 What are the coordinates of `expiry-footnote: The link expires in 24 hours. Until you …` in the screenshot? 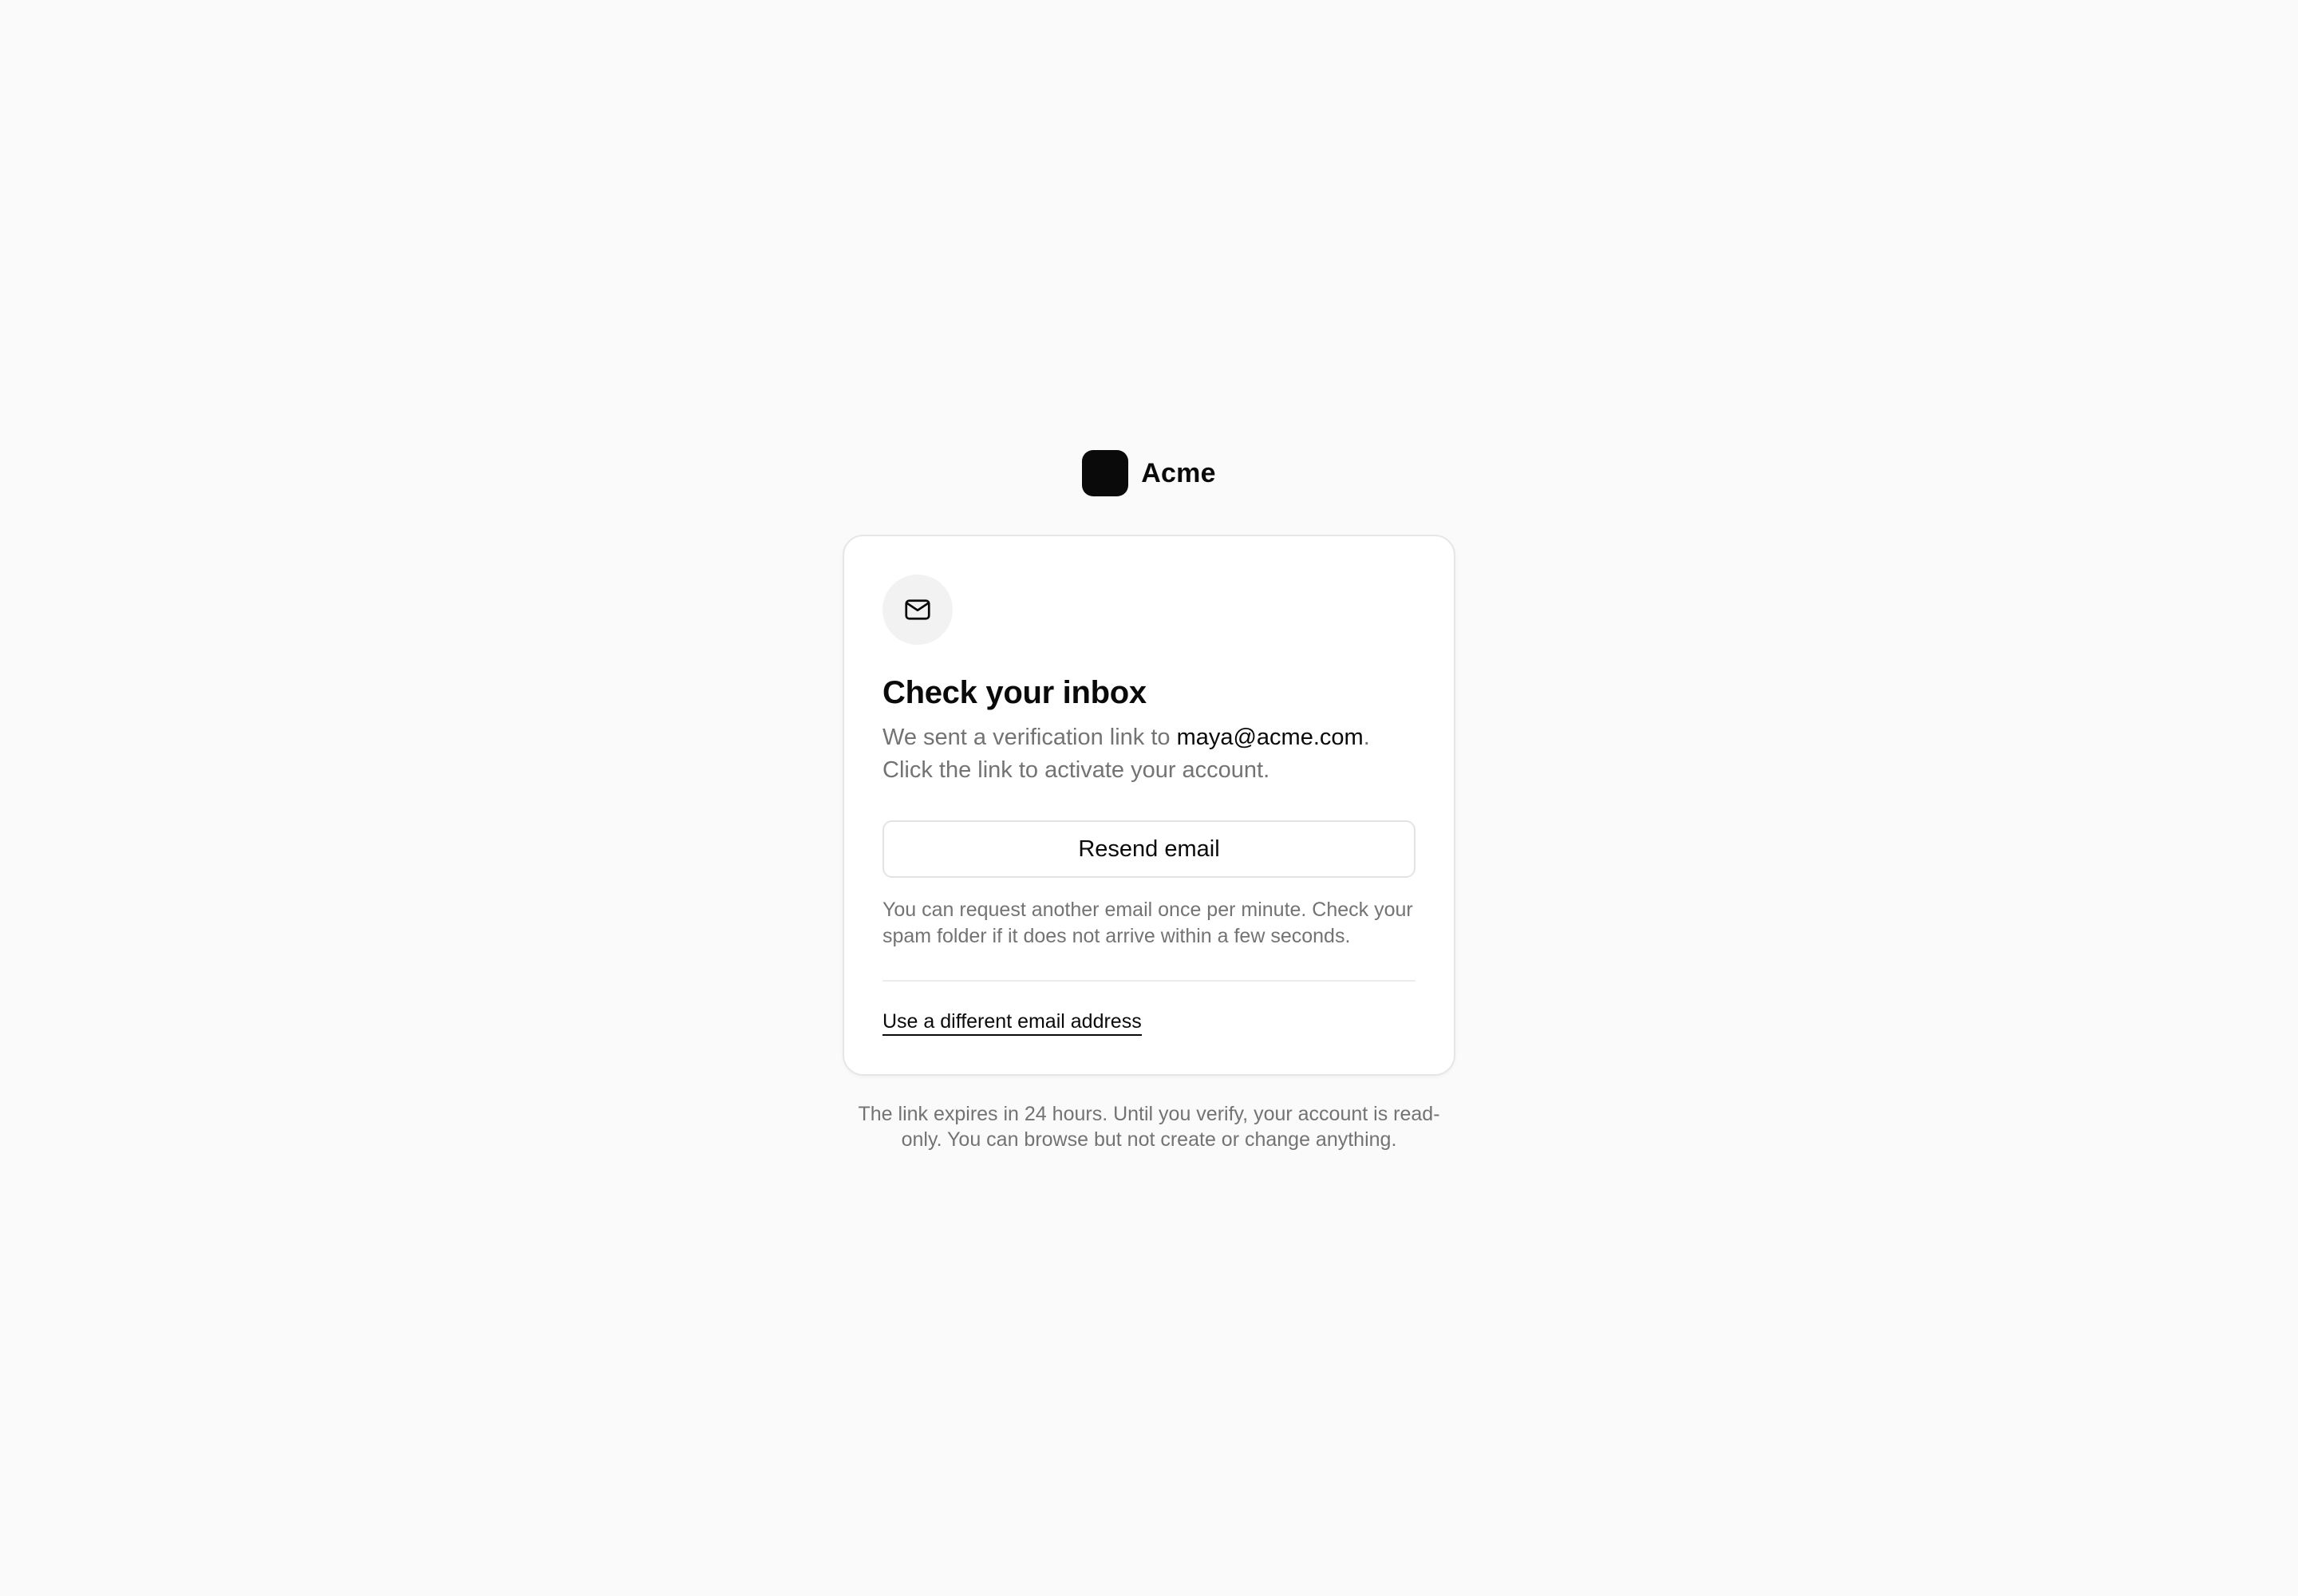 It's located at (1149, 1127).